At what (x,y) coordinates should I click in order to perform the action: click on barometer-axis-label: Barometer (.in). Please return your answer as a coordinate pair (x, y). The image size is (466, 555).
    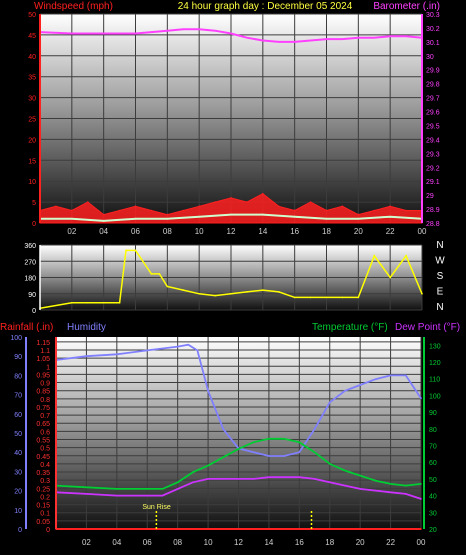
    Looking at the image, I should click on (406, 6).